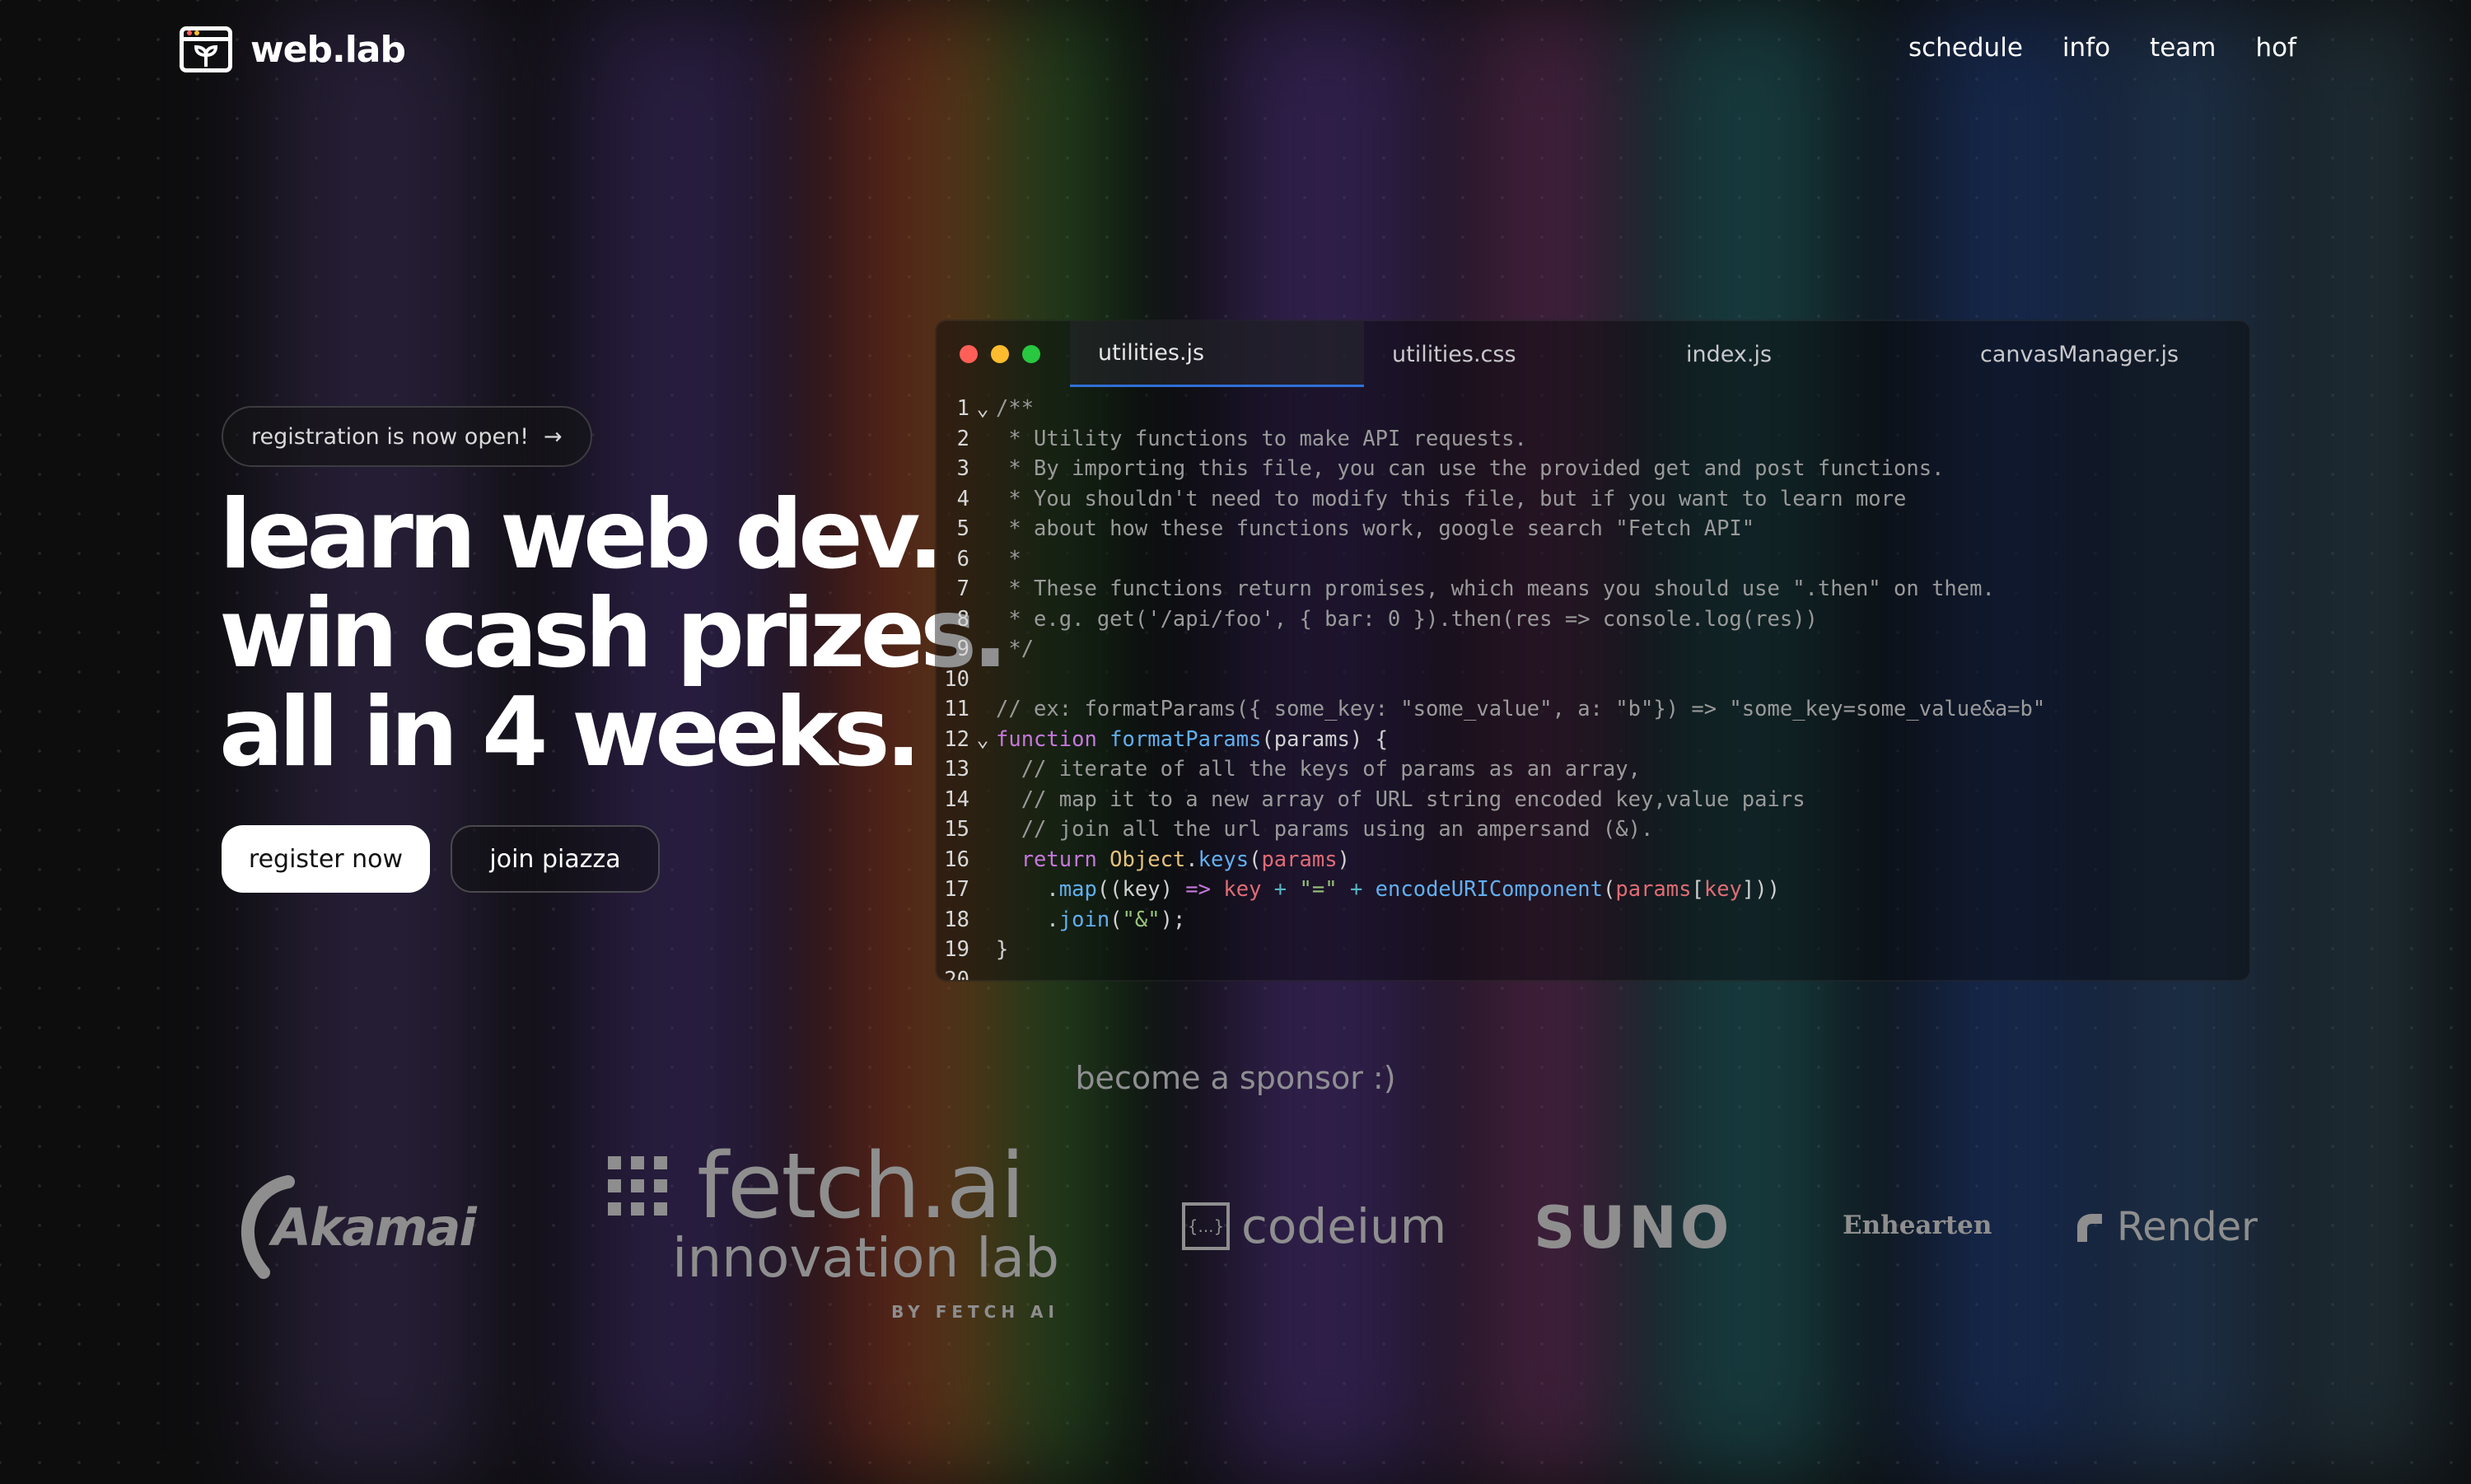 The width and height of the screenshot is (2471, 1484). I want to click on main-nav: schedule info team hof, so click(2102, 48).